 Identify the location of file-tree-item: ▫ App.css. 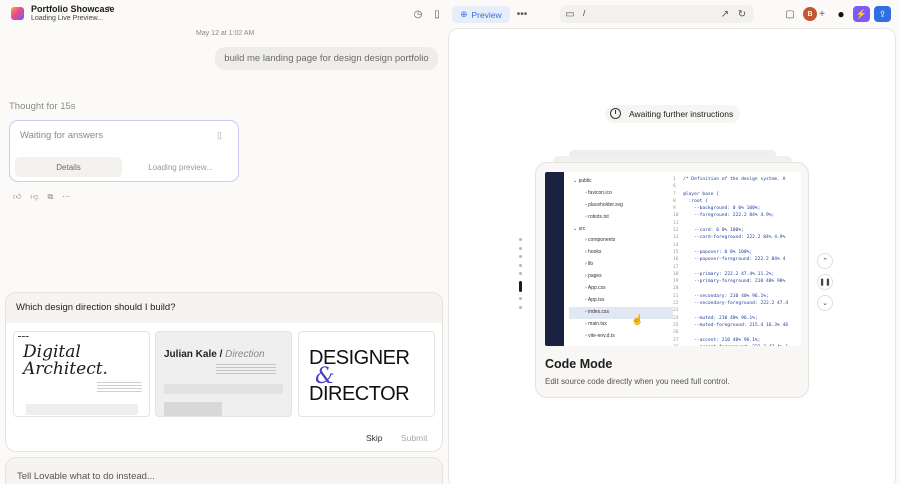
(621, 289).